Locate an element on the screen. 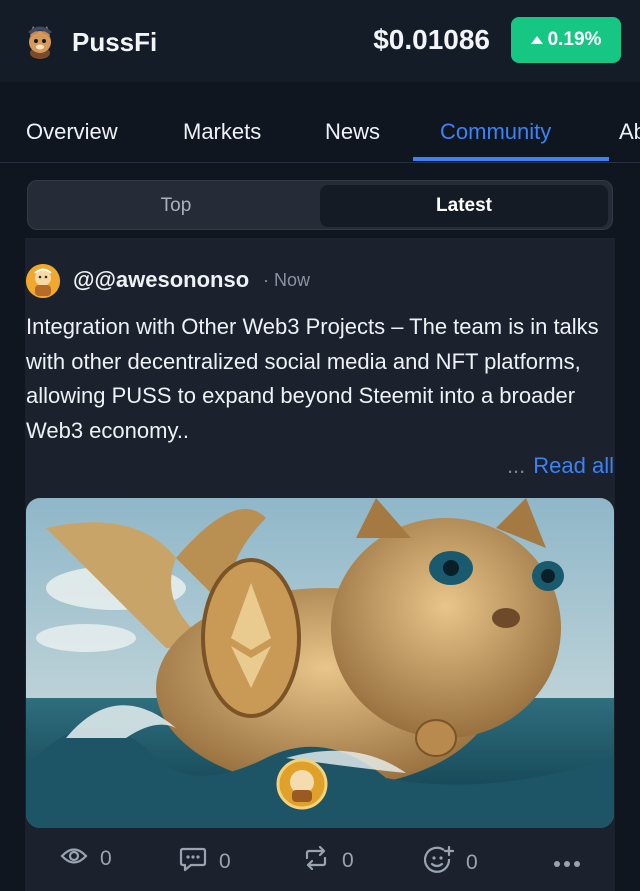  more-dots-icon is located at coordinates (567, 862).